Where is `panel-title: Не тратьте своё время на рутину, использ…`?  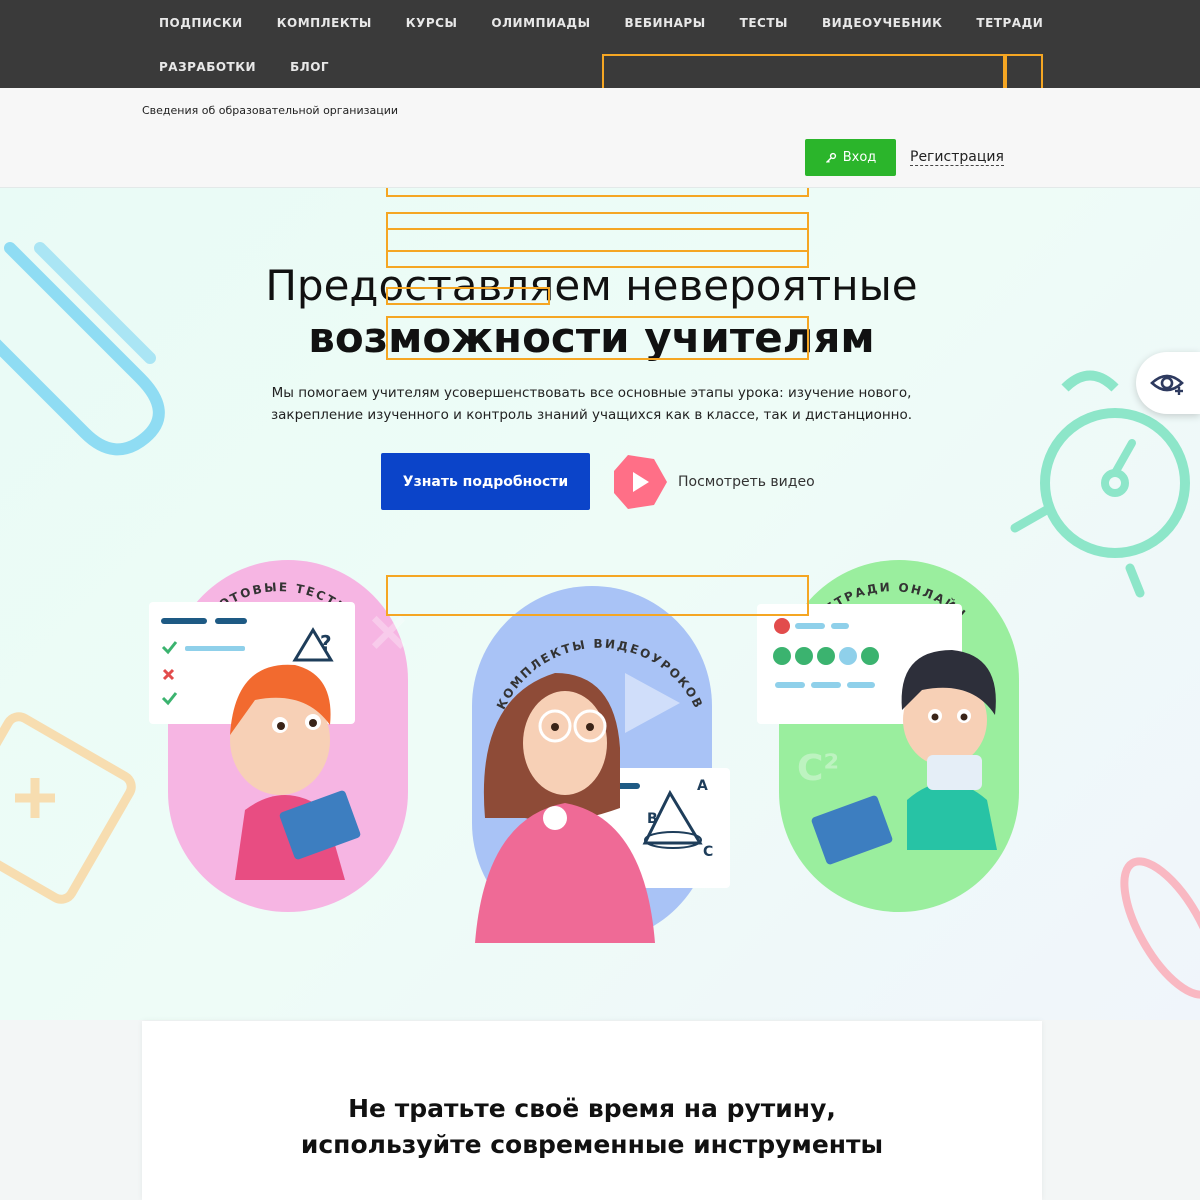
panel-title: Не тратьте своё время на рутину, использ… is located at coordinates (592, 1127).